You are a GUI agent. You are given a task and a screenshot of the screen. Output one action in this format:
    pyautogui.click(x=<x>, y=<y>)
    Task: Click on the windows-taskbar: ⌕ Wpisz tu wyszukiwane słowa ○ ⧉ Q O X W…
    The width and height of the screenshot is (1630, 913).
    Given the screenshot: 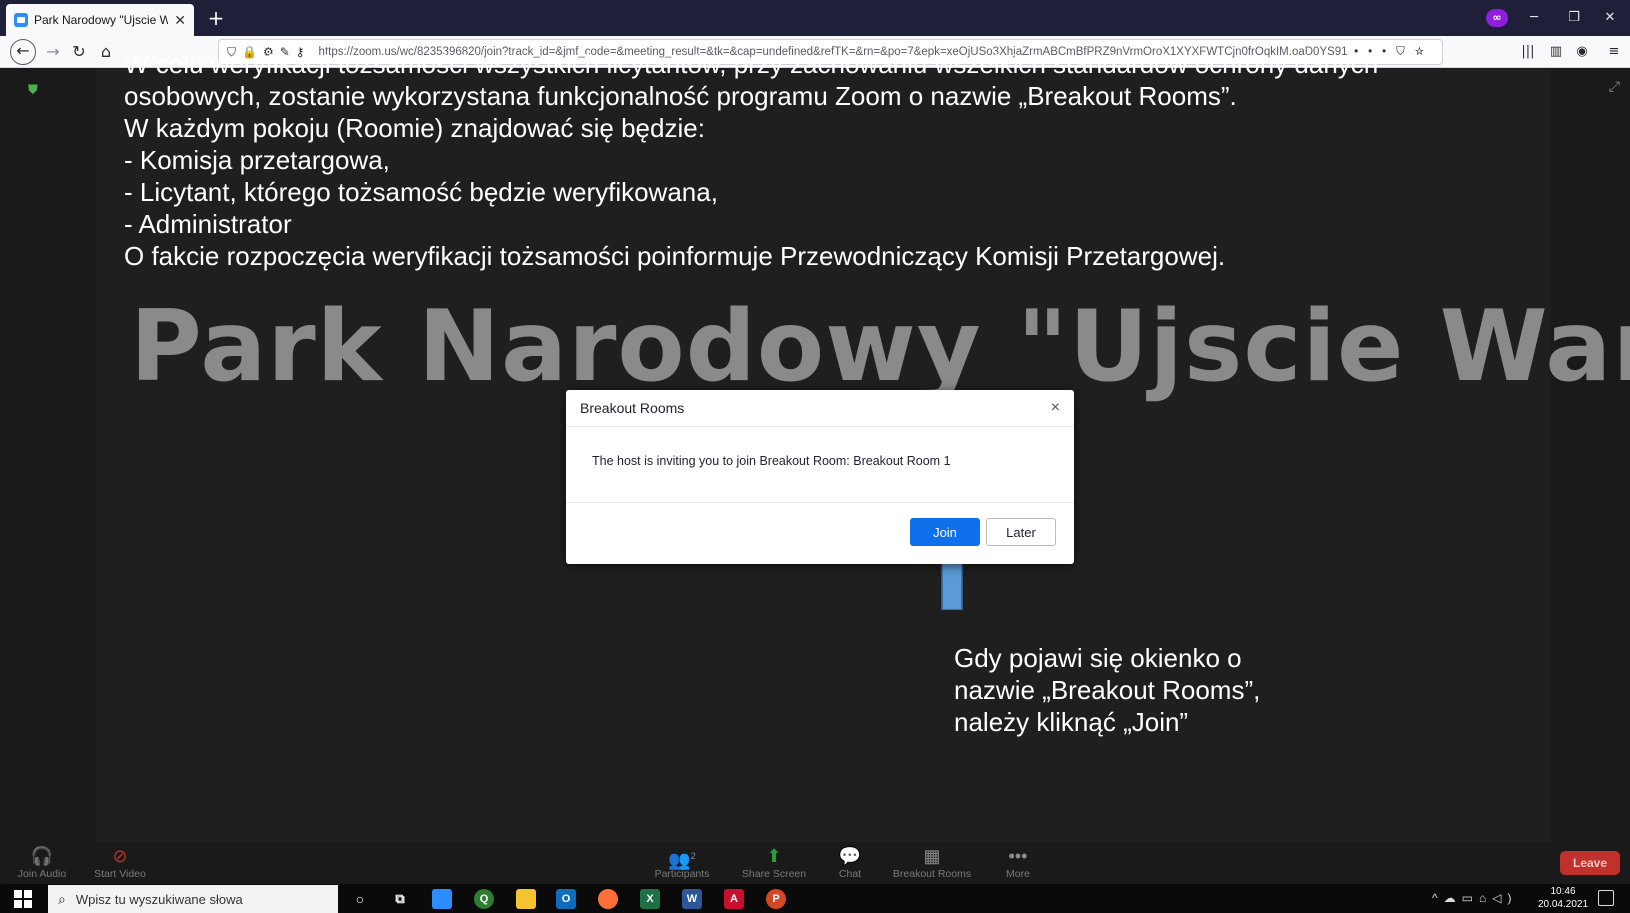 What is the action you would take?
    pyautogui.click(x=815, y=898)
    